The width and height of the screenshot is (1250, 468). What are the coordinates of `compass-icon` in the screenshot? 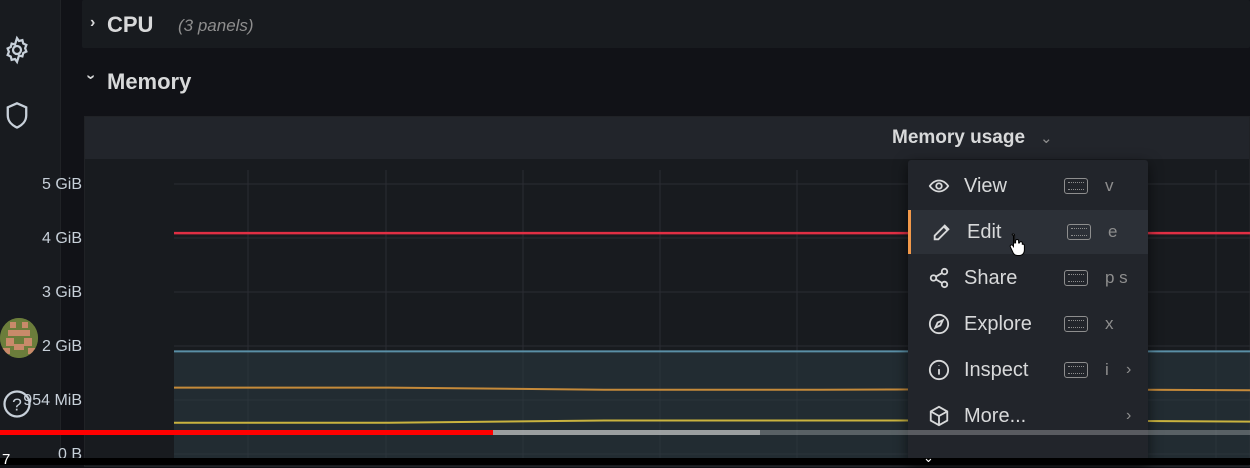 It's located at (939, 324).